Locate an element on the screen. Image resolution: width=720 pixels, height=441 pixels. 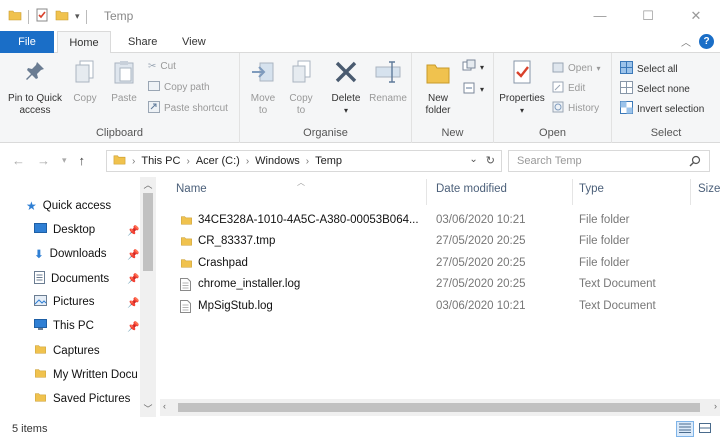
recent-locations-icon: ▾ is located at coordinates (64, 161).